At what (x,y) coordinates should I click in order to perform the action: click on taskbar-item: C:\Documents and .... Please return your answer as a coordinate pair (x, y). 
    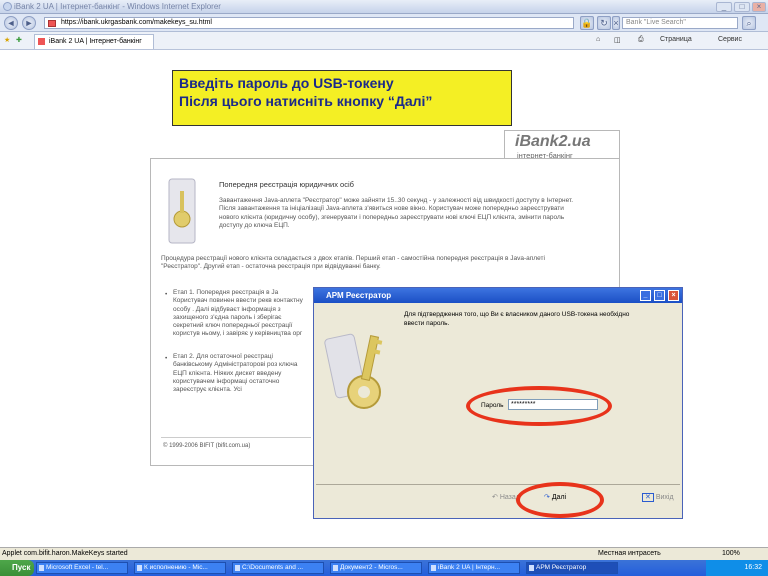
    Looking at the image, I should click on (278, 568).